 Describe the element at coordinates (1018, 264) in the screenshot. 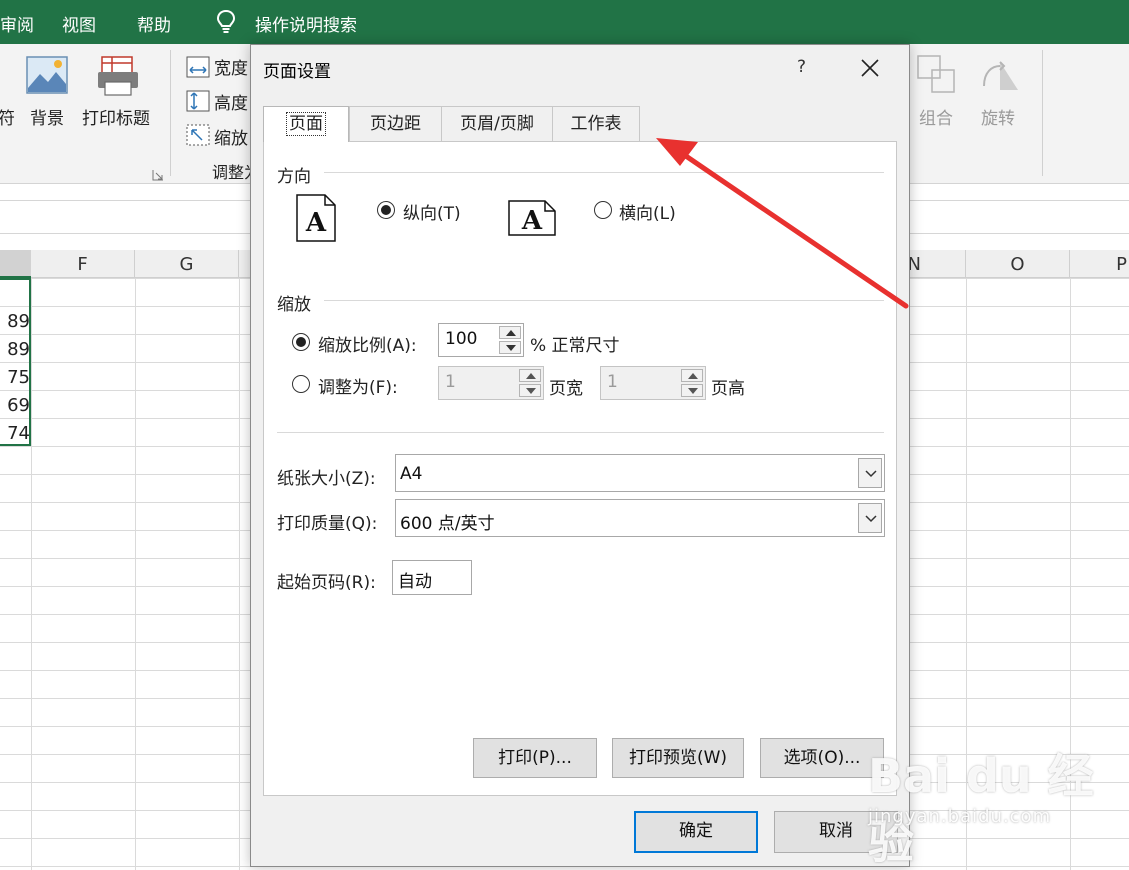

I see `column-header-o: O` at that location.